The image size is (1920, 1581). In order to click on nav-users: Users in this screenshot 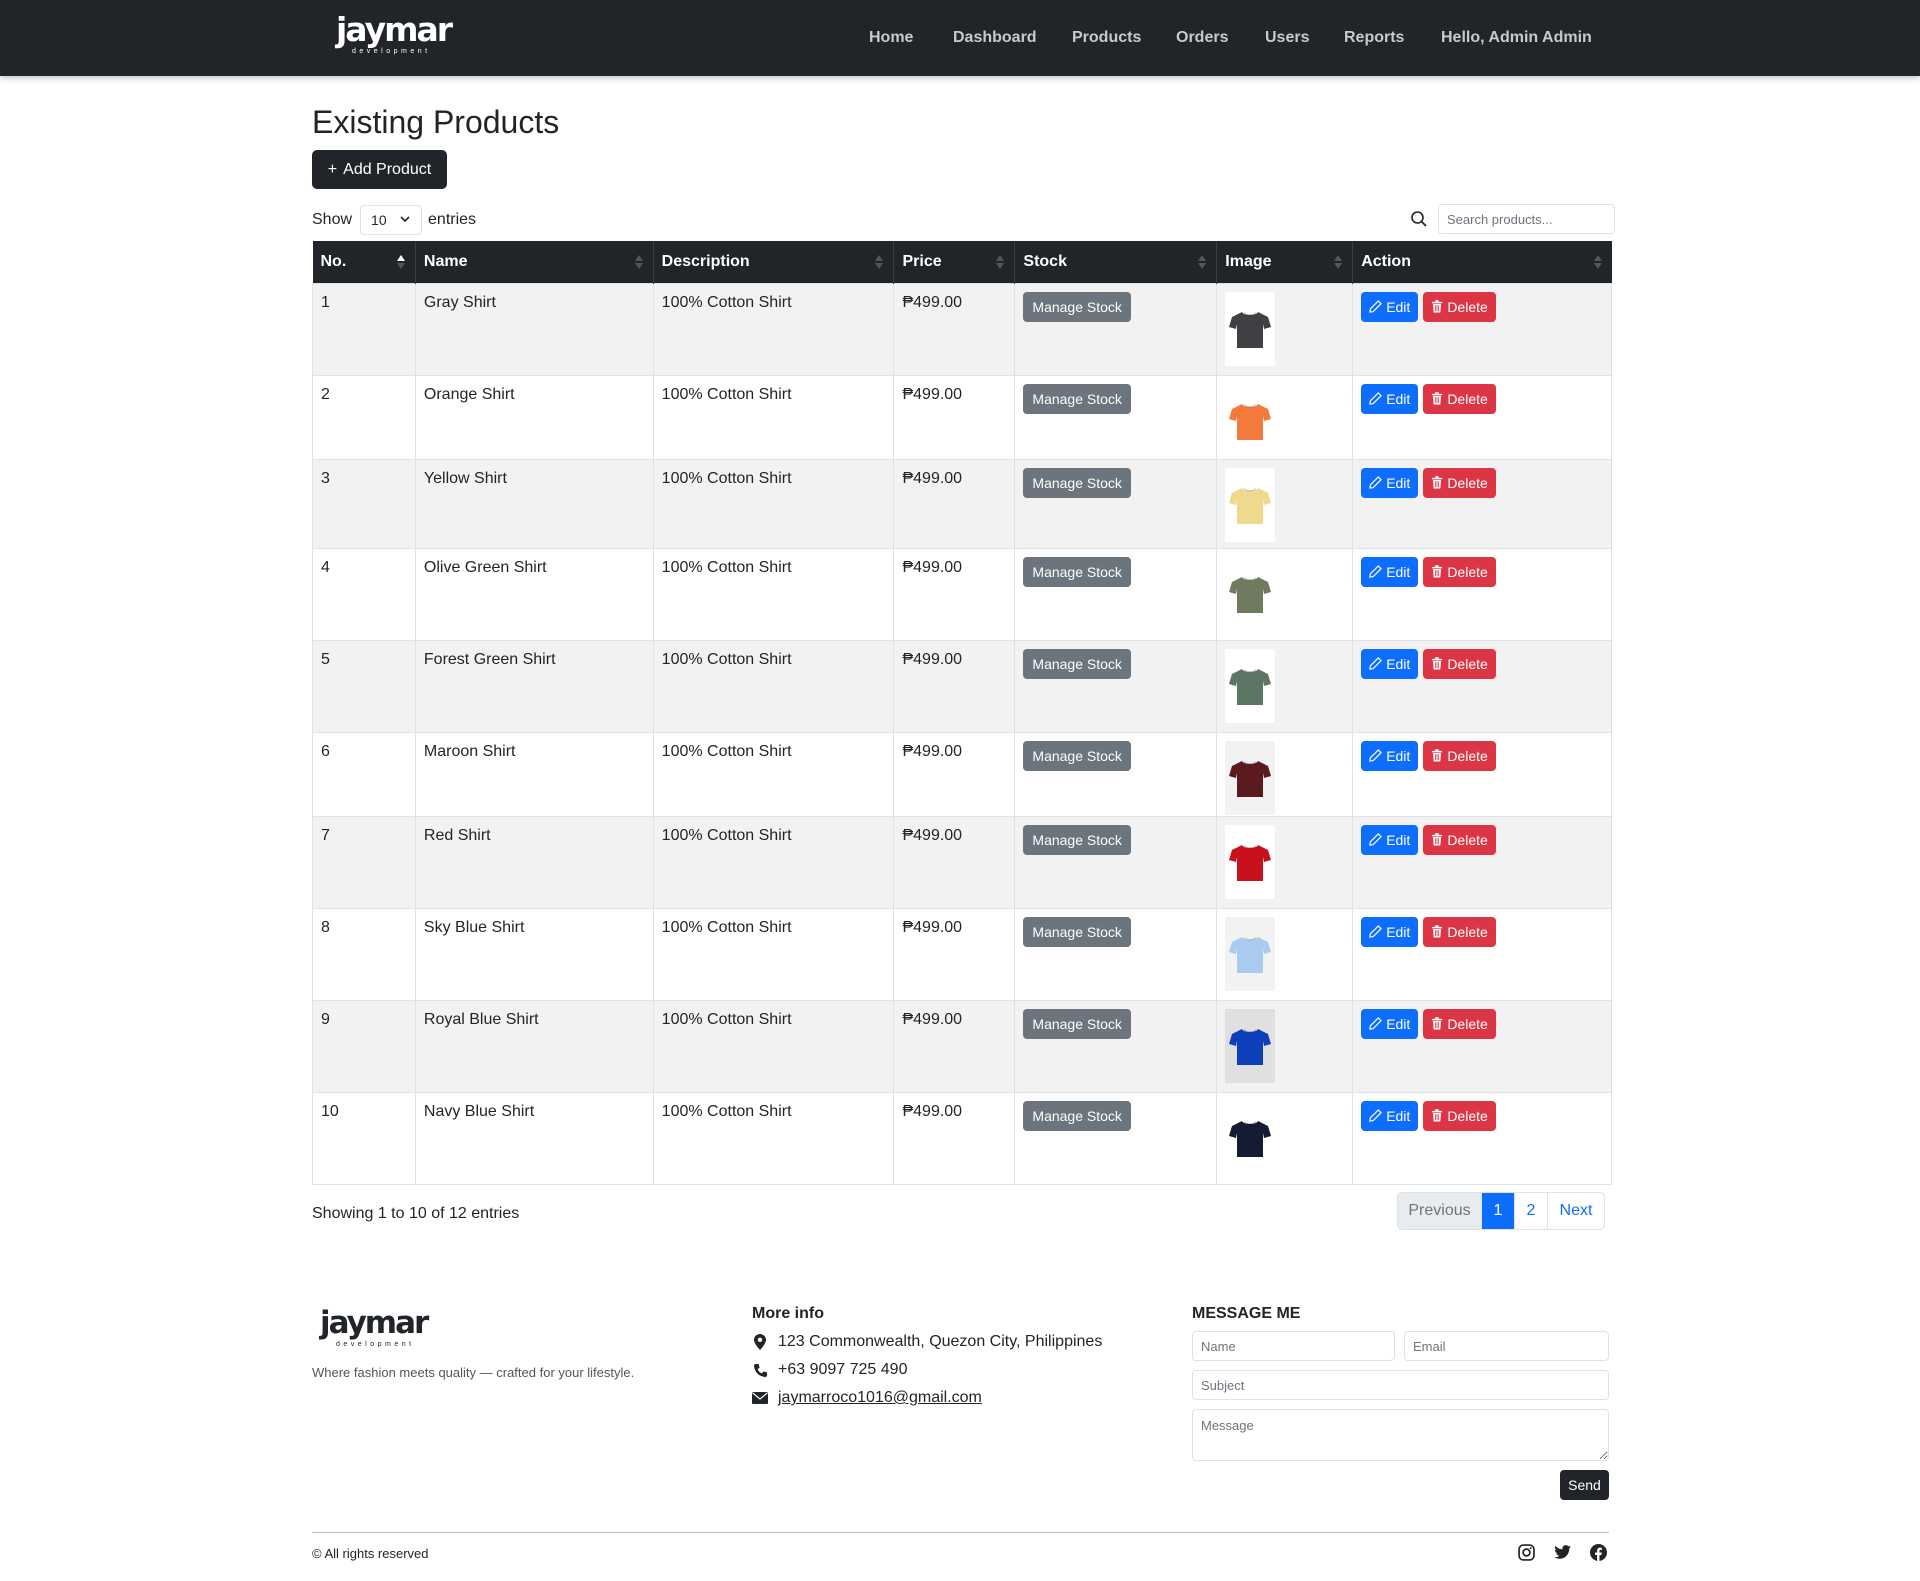, I will do `click(1287, 38)`.